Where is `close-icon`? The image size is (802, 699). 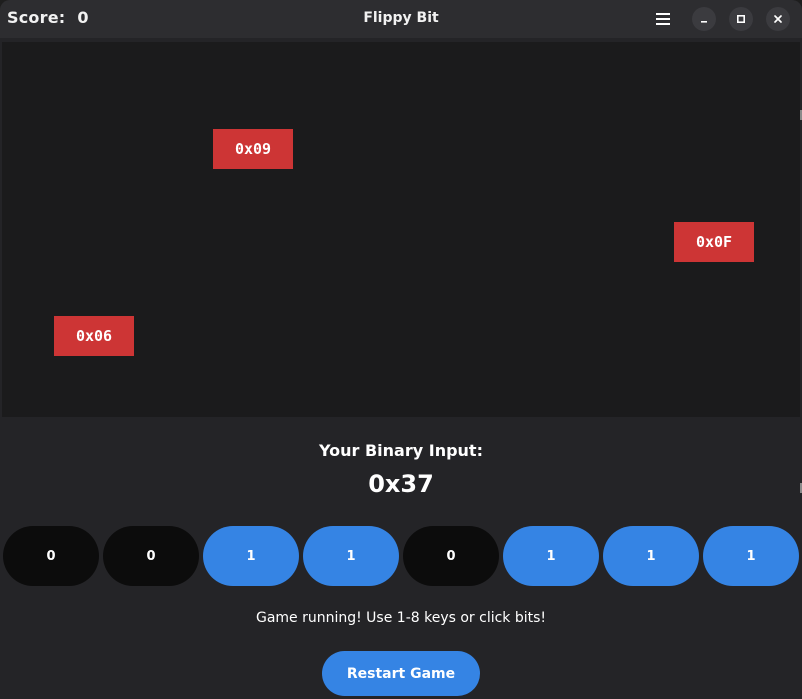 close-icon is located at coordinates (778, 19).